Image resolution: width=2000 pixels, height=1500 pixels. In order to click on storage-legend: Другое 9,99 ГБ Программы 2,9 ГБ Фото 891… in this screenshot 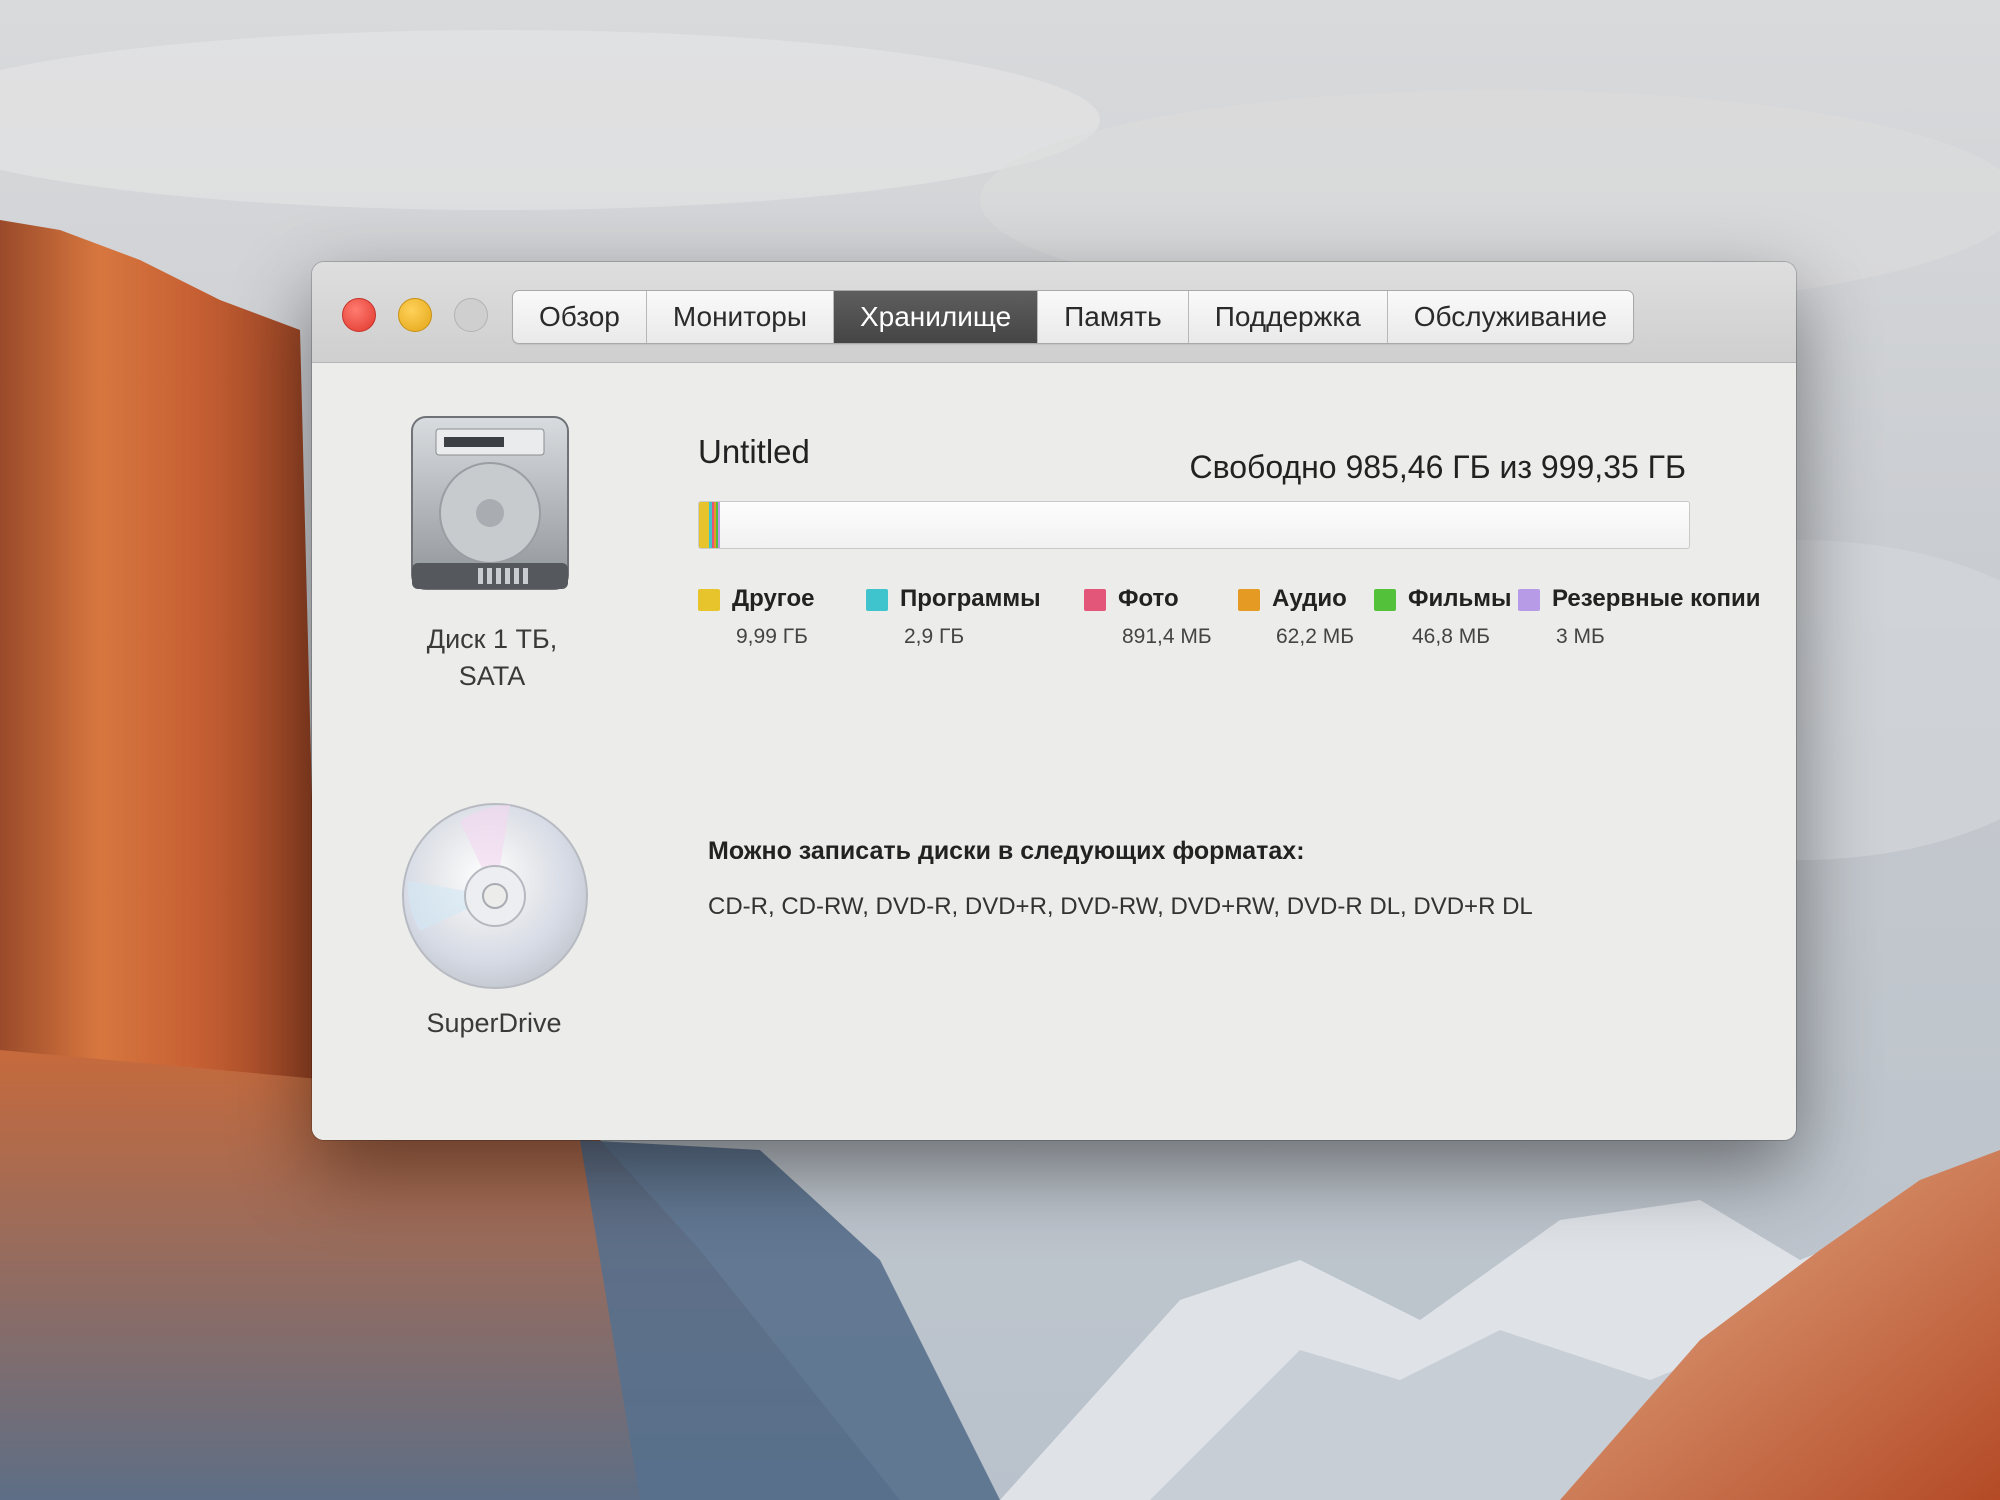, I will do `click(1238, 630)`.